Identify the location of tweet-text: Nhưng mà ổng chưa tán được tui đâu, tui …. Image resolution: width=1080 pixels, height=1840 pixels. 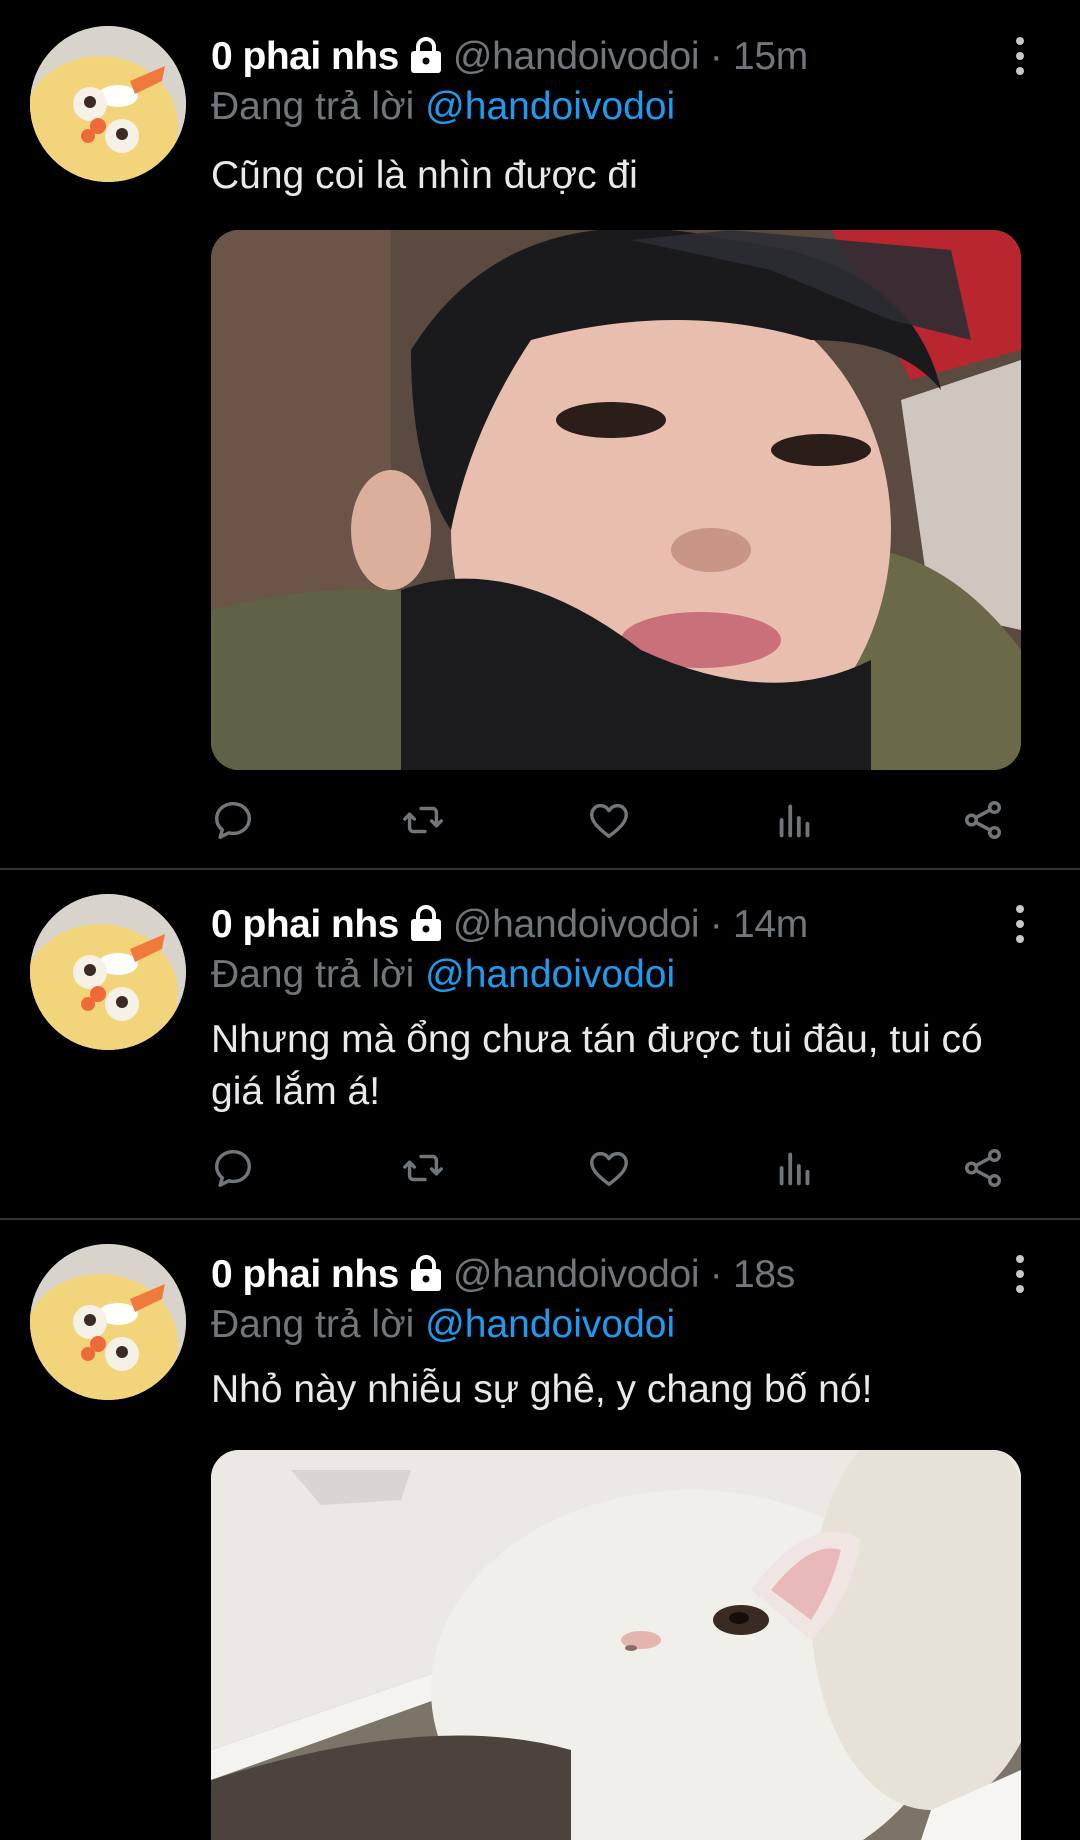
(597, 1065).